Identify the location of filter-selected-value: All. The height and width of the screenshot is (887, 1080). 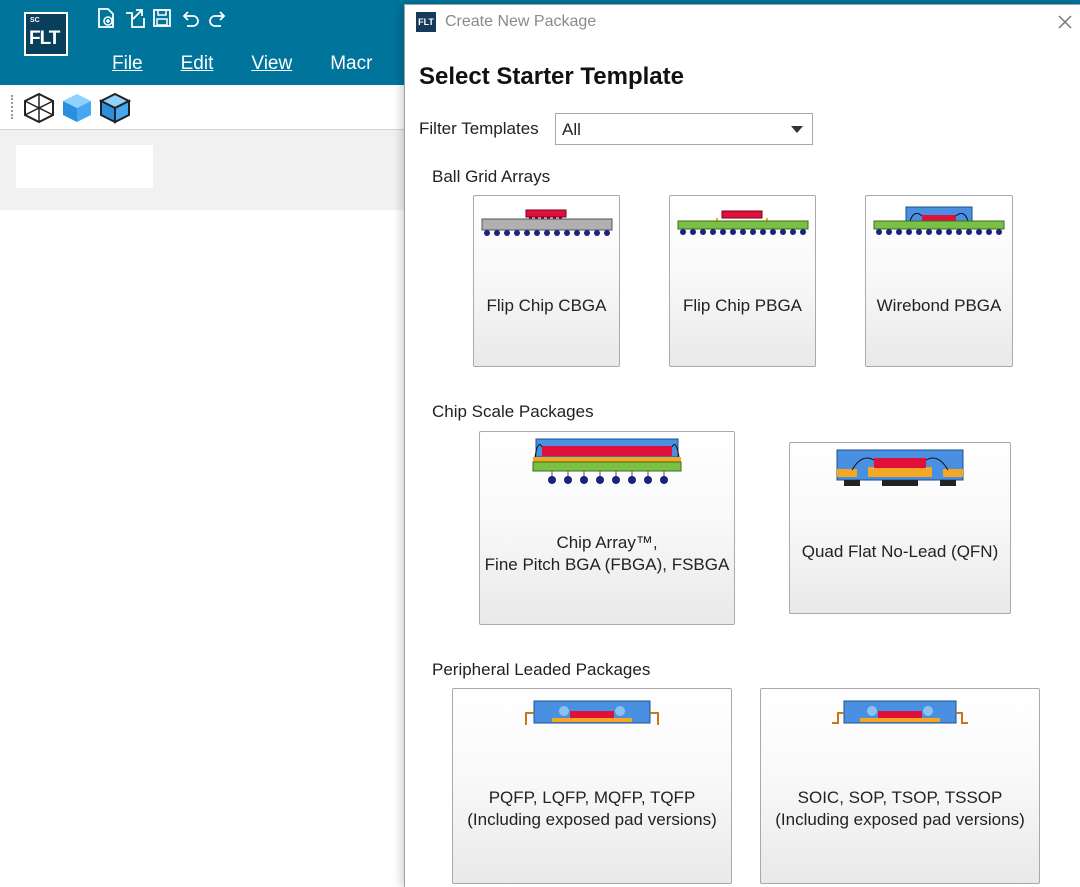
(571, 129).